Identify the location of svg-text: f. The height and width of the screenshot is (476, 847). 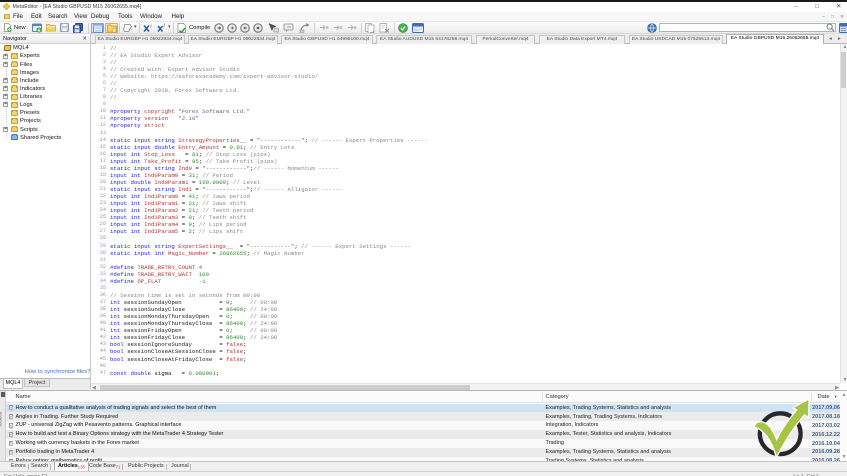
(165, 25).